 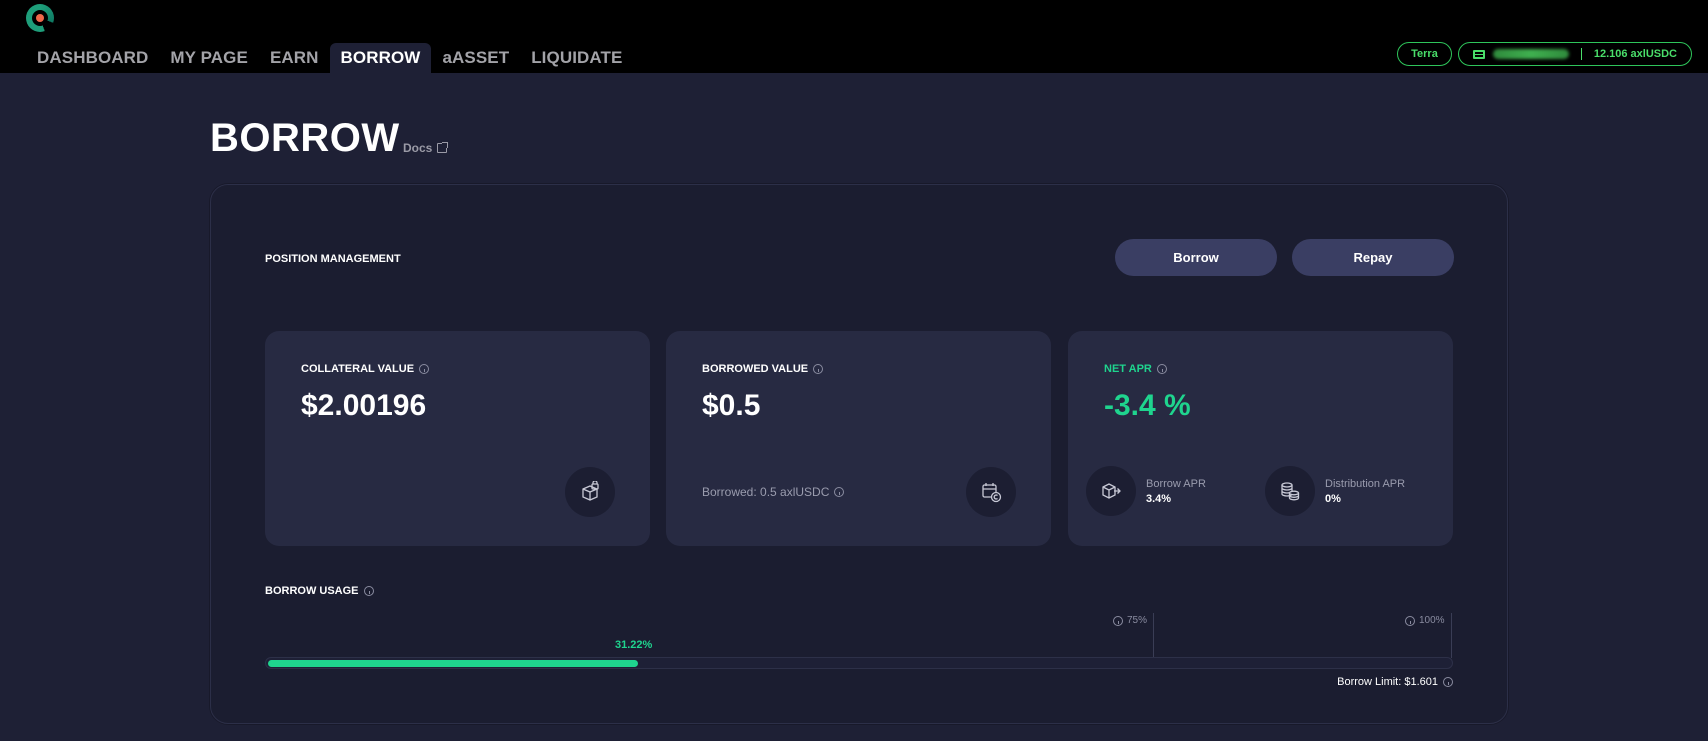 What do you see at coordinates (294, 58) in the screenshot?
I see `nav-earn: EARN` at bounding box center [294, 58].